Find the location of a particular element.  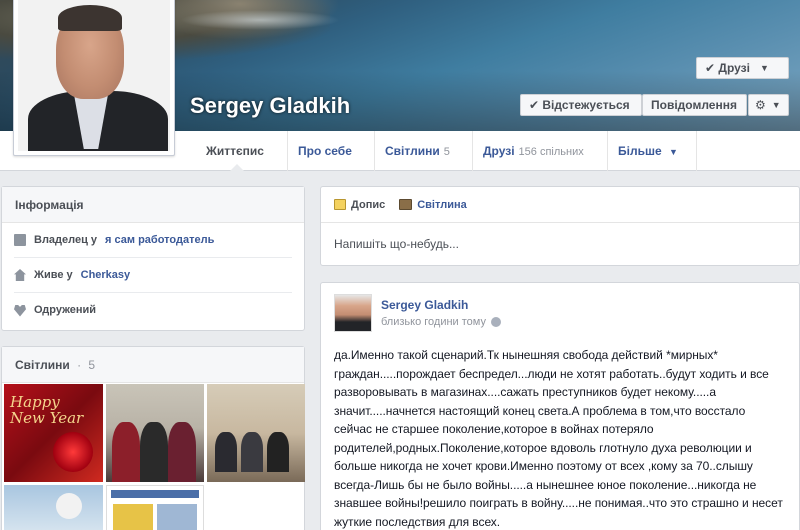

tab-label: Про себе is located at coordinates (325, 151).